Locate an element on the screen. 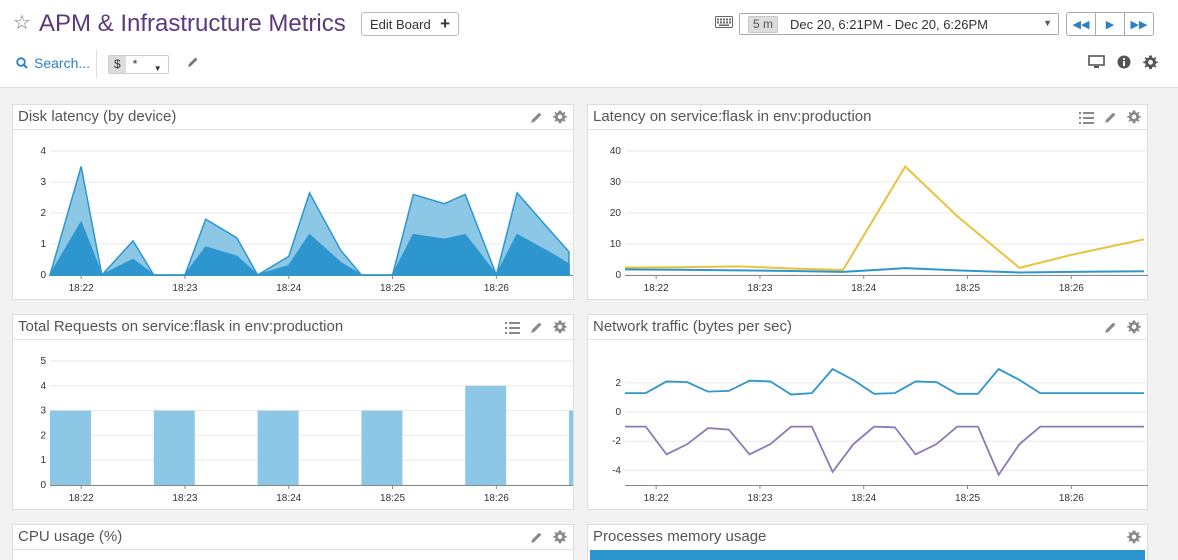  y-tick-label: 30 is located at coordinates (616, 182).